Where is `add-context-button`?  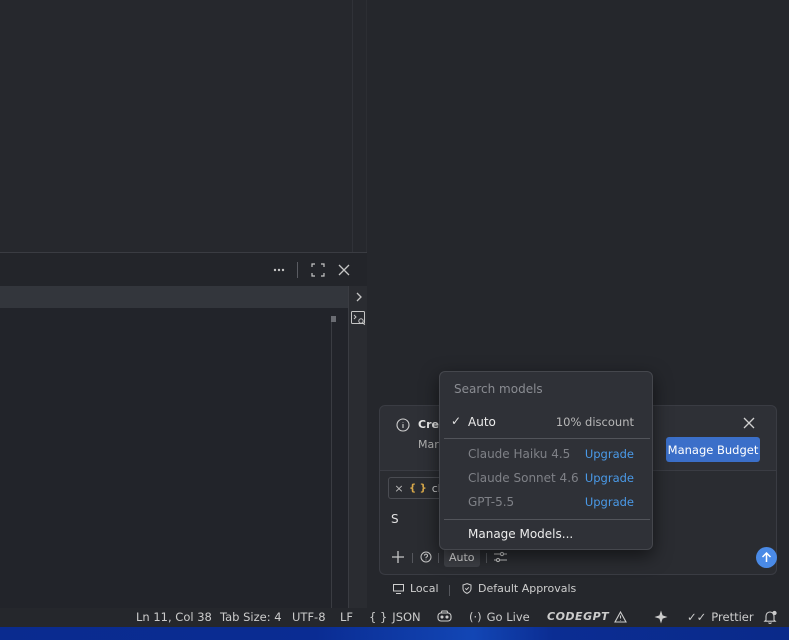 add-context-button is located at coordinates (398, 557).